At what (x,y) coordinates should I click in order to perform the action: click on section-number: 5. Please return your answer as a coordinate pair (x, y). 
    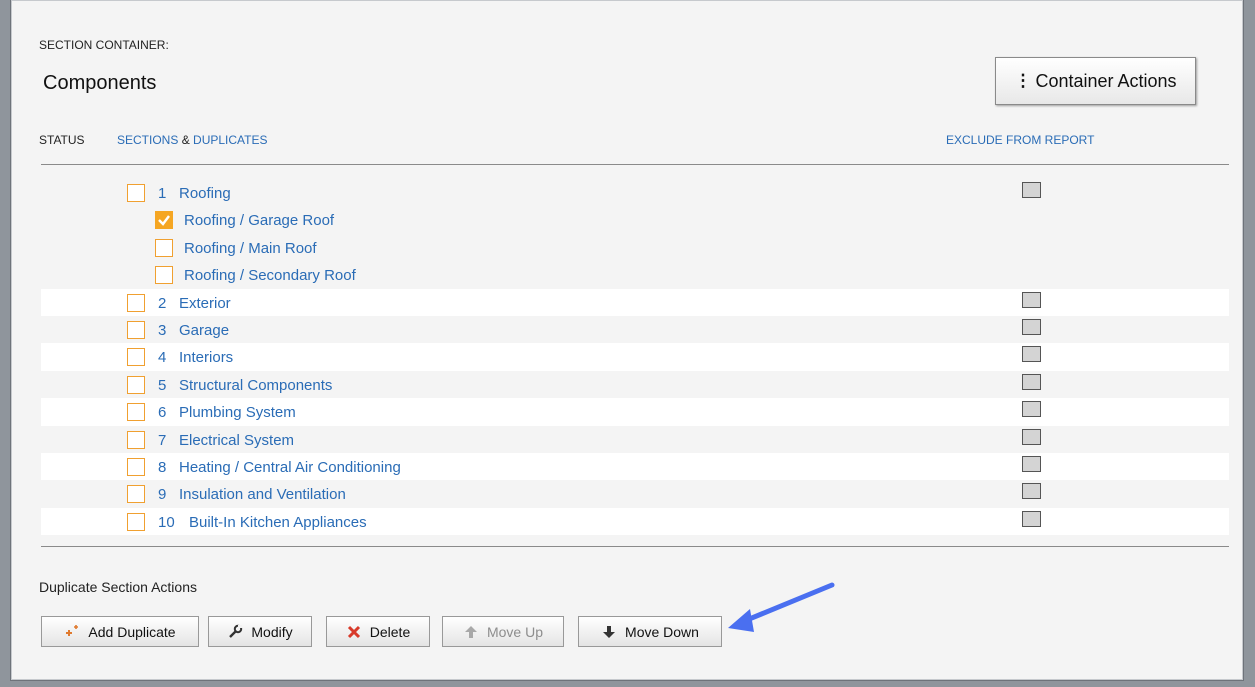
    Looking at the image, I should click on (162, 385).